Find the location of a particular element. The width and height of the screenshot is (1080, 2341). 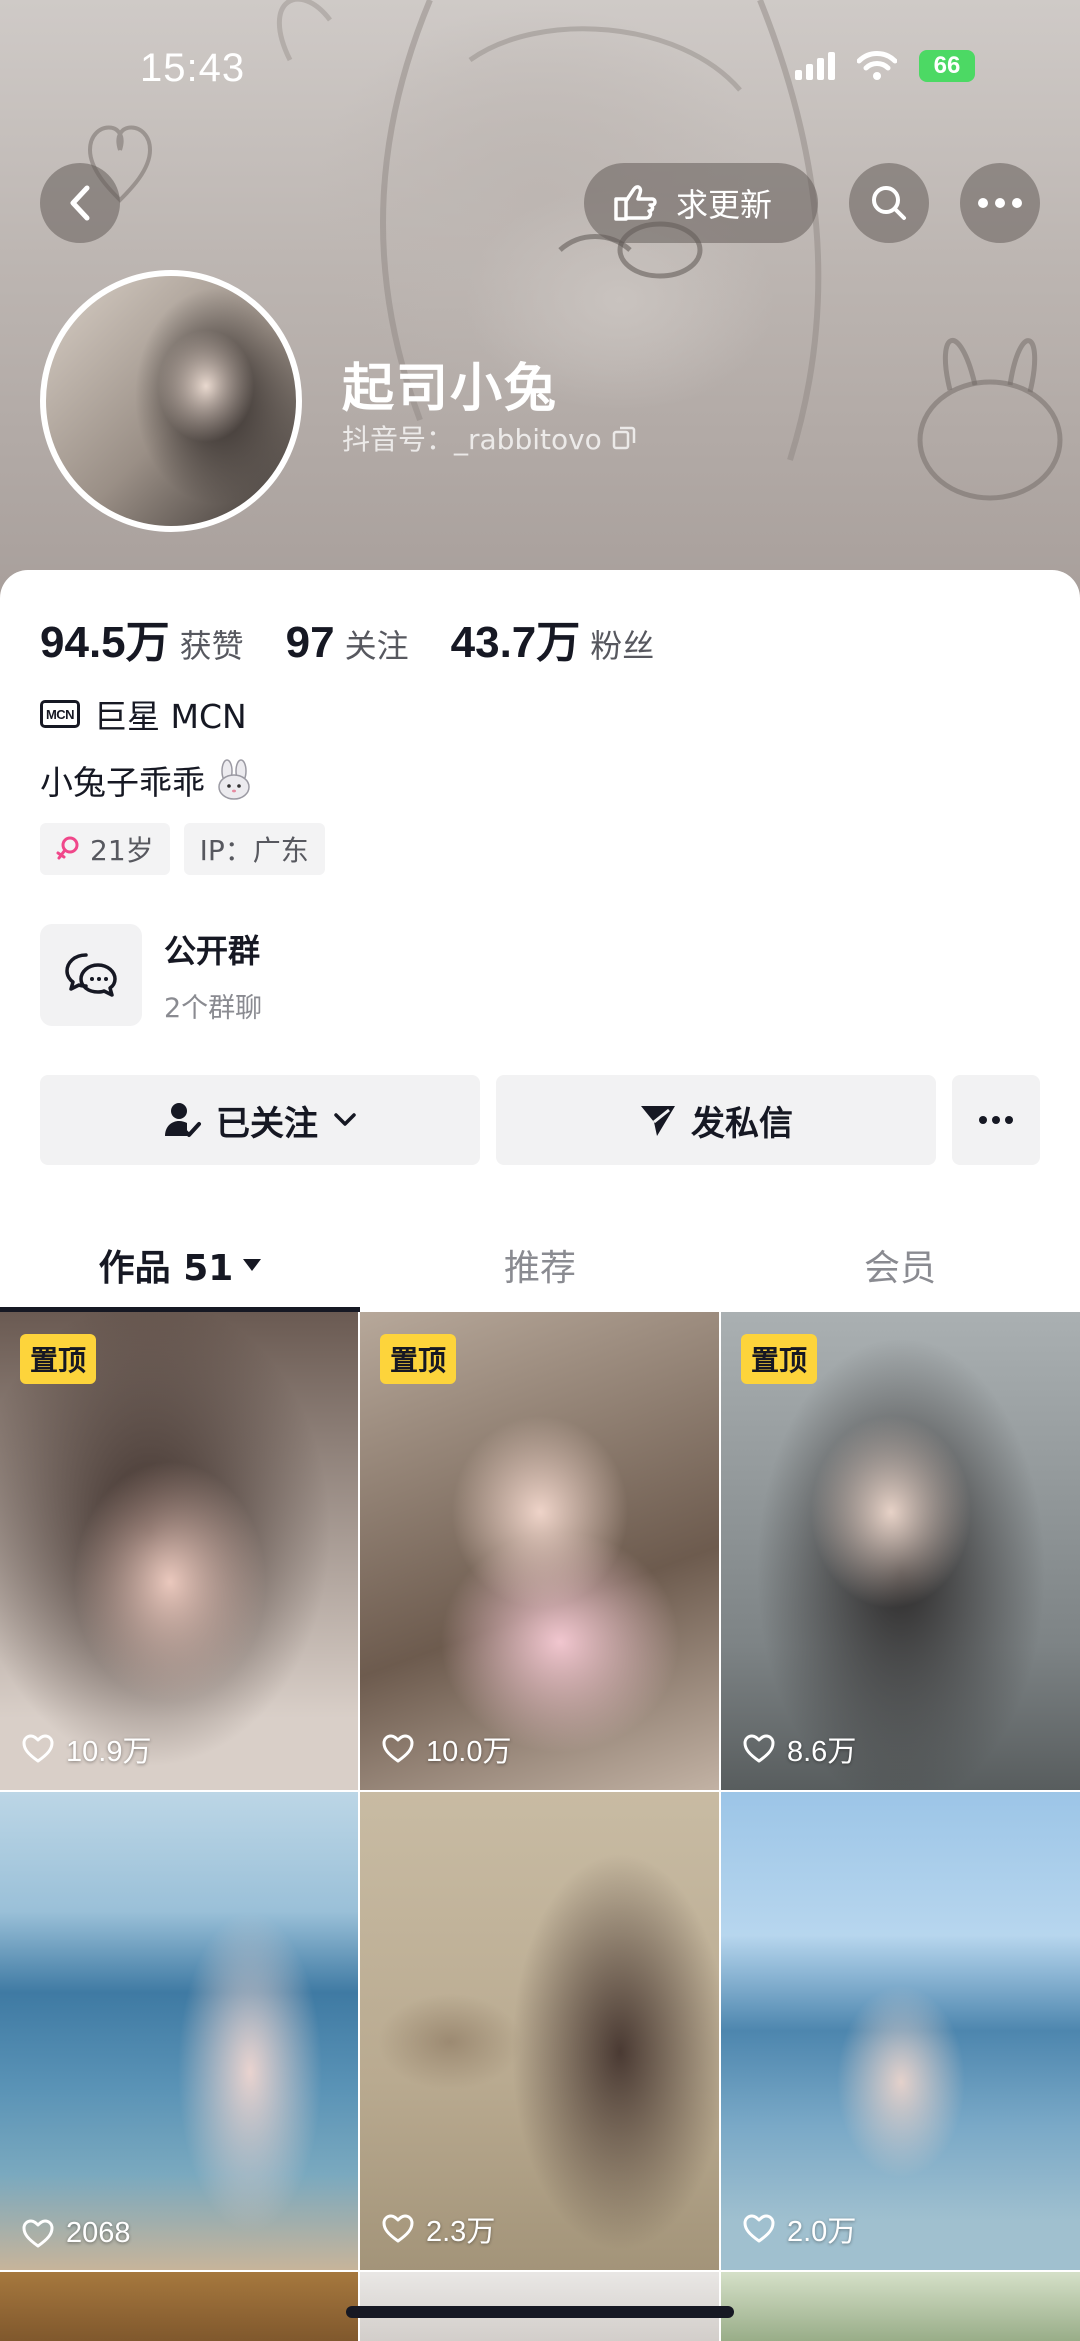

ip-label: IP：广东 is located at coordinates (254, 850).